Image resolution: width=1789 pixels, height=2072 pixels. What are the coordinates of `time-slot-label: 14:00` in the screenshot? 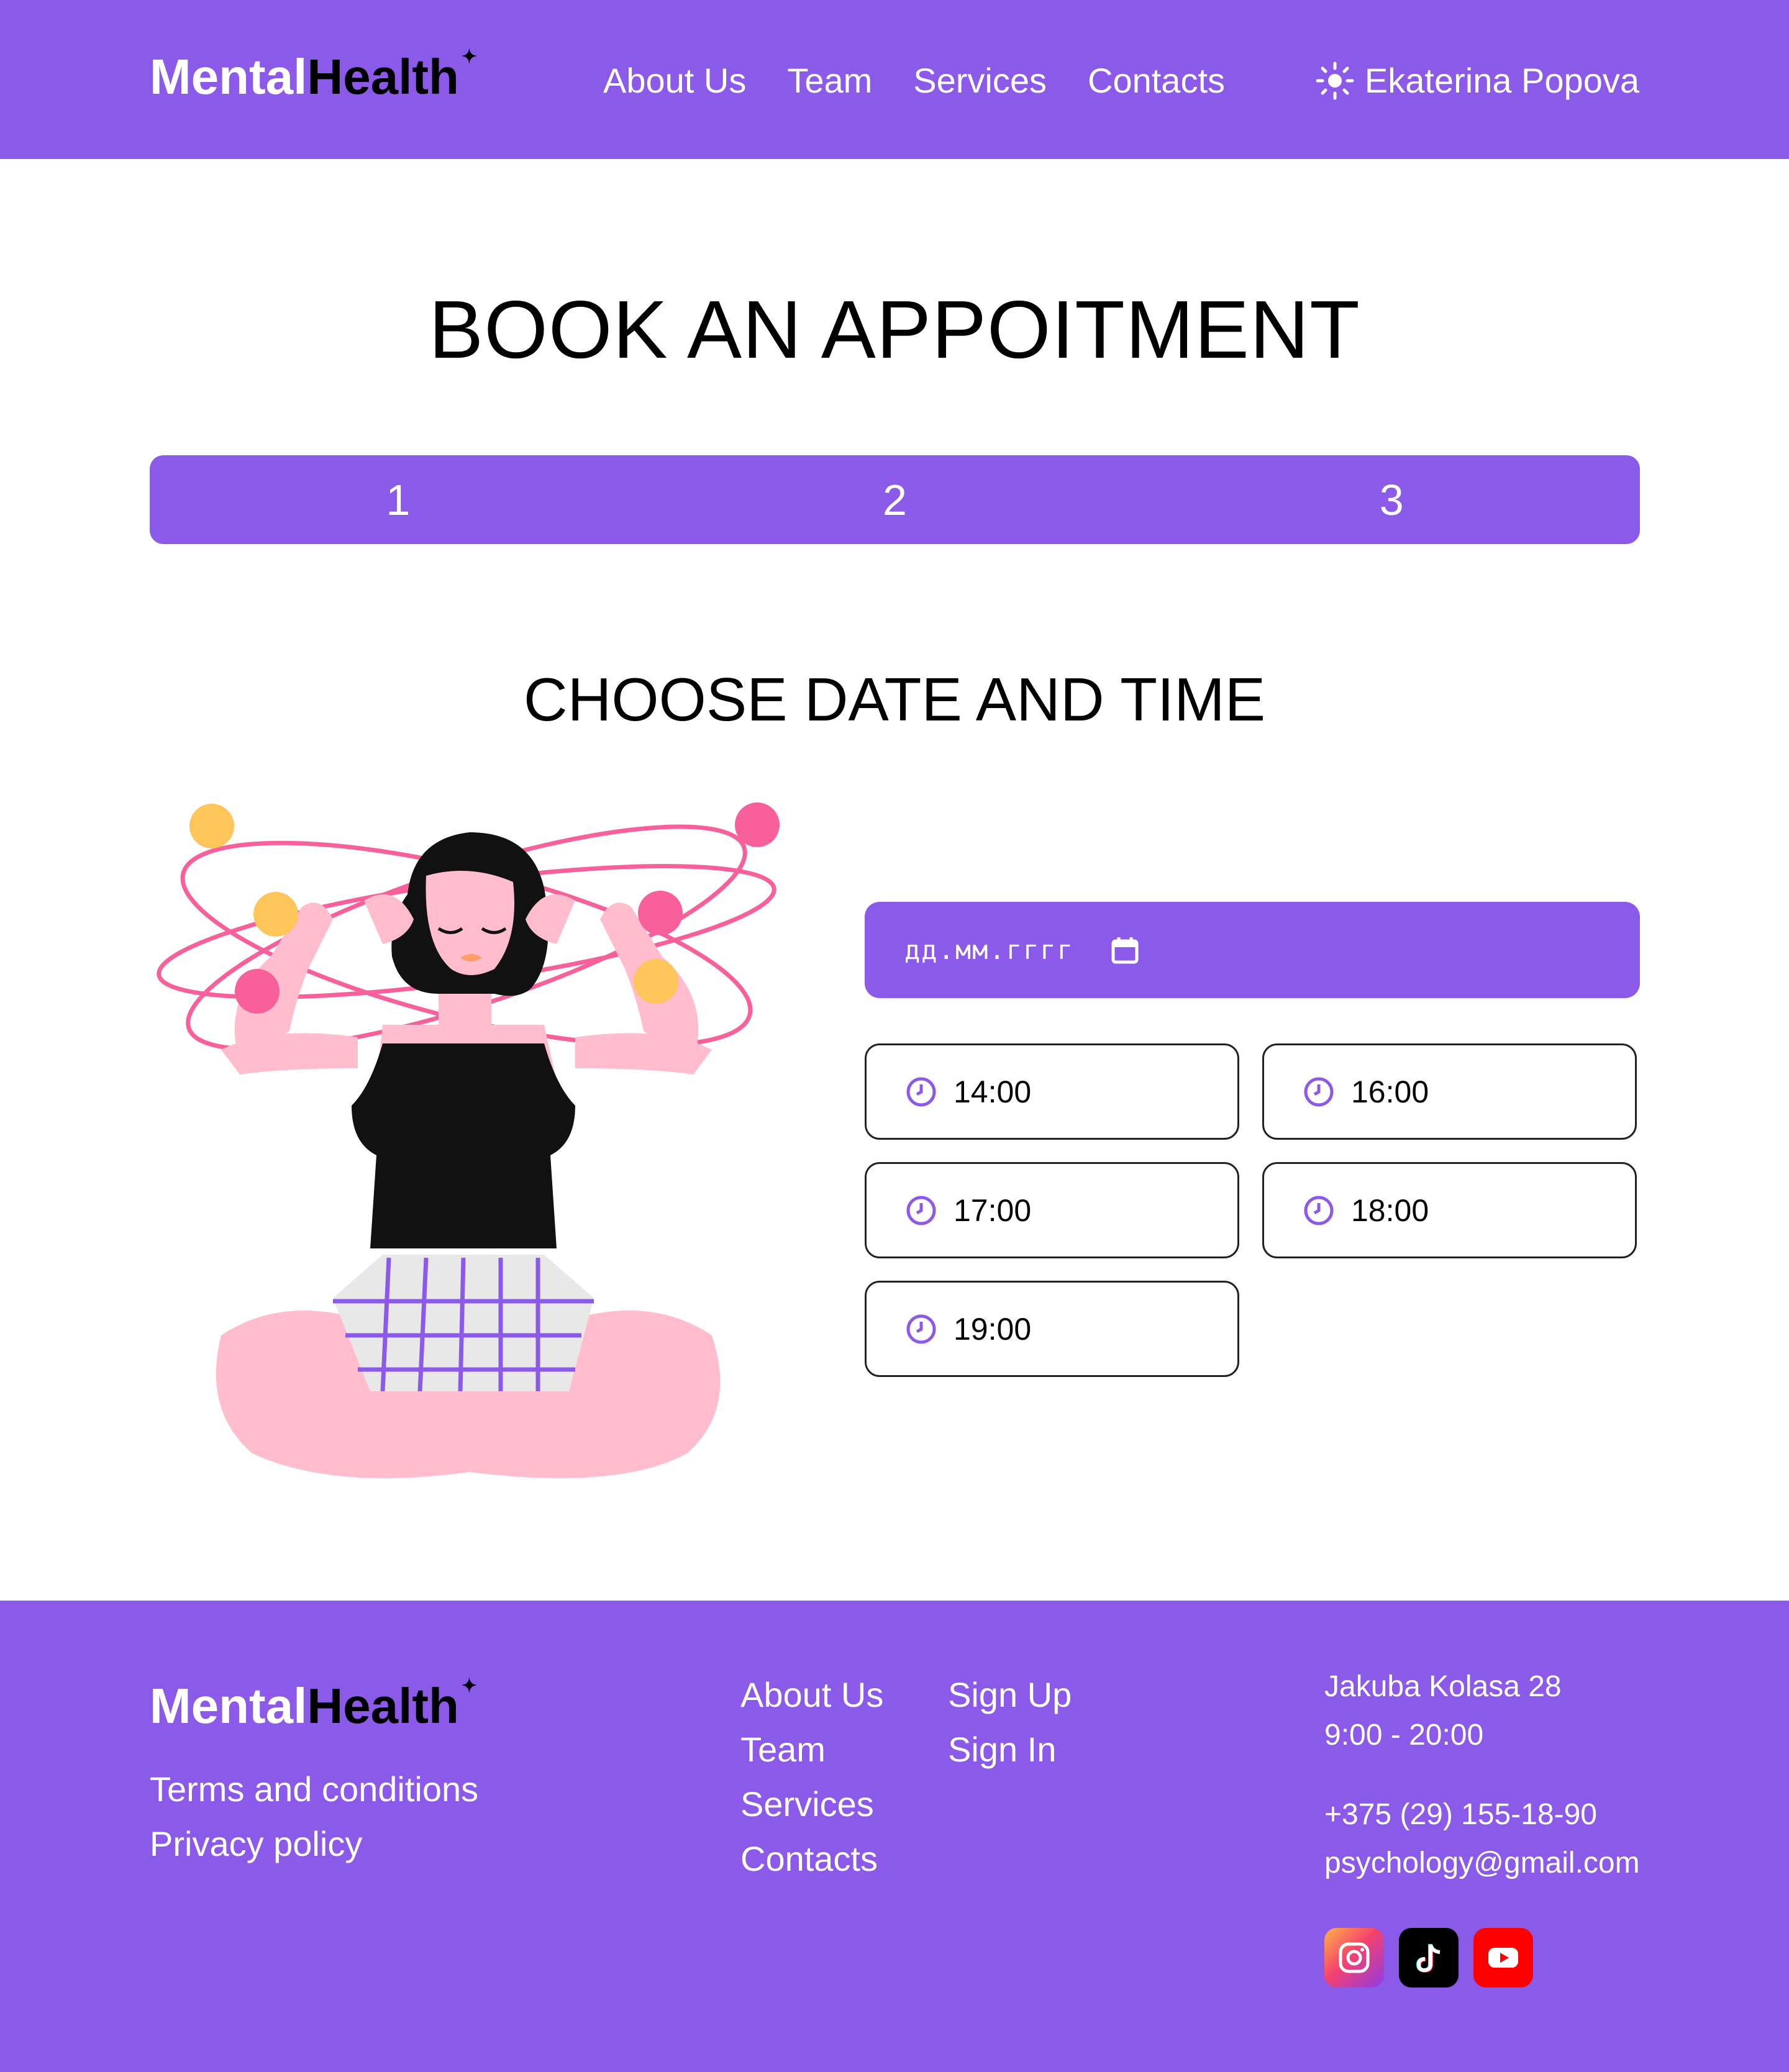 It's located at (993, 1091).